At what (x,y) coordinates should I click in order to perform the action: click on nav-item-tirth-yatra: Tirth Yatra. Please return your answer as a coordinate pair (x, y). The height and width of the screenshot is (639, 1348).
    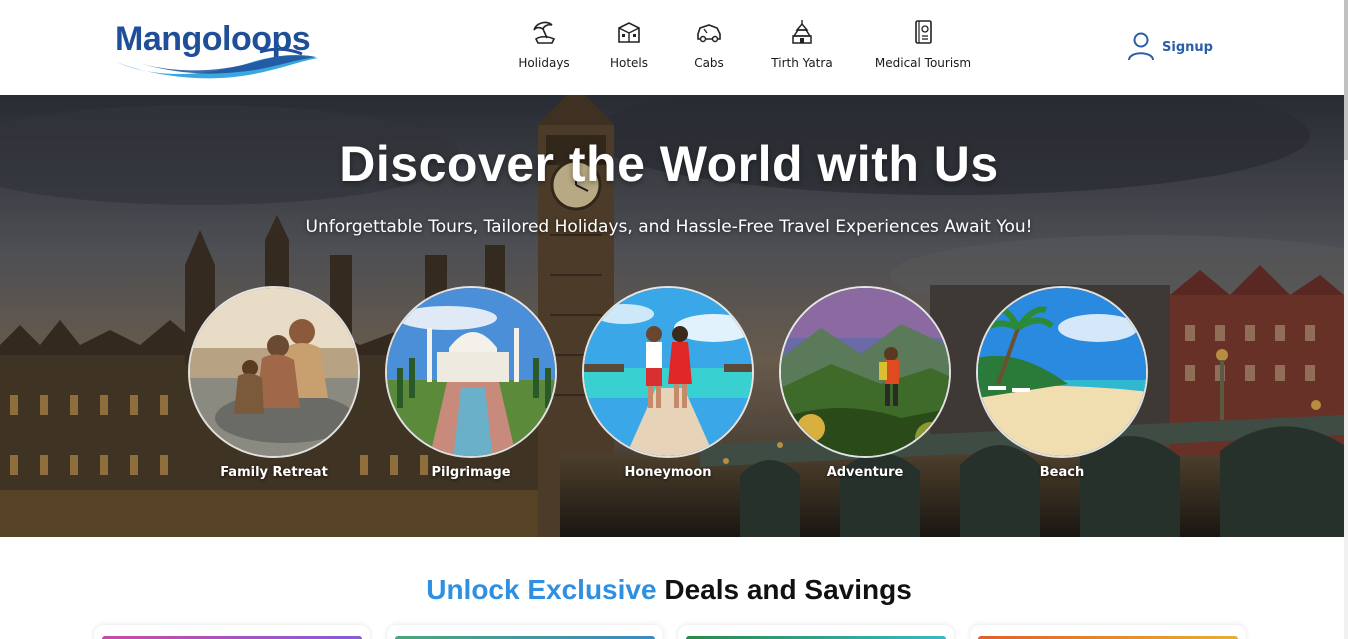
    Looking at the image, I should click on (802, 46).